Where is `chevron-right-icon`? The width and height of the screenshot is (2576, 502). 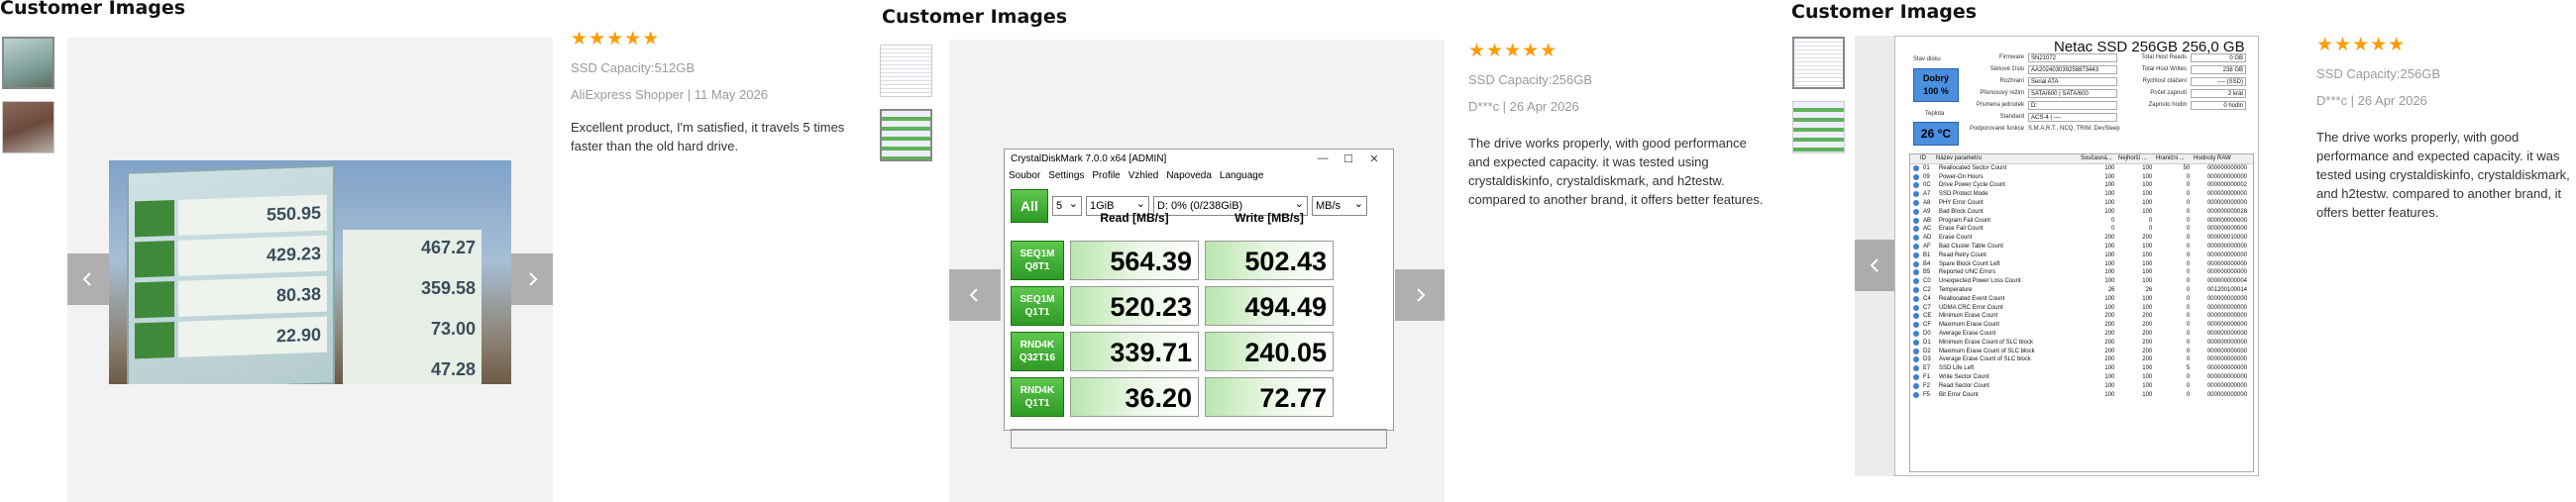 chevron-right-icon is located at coordinates (533, 279).